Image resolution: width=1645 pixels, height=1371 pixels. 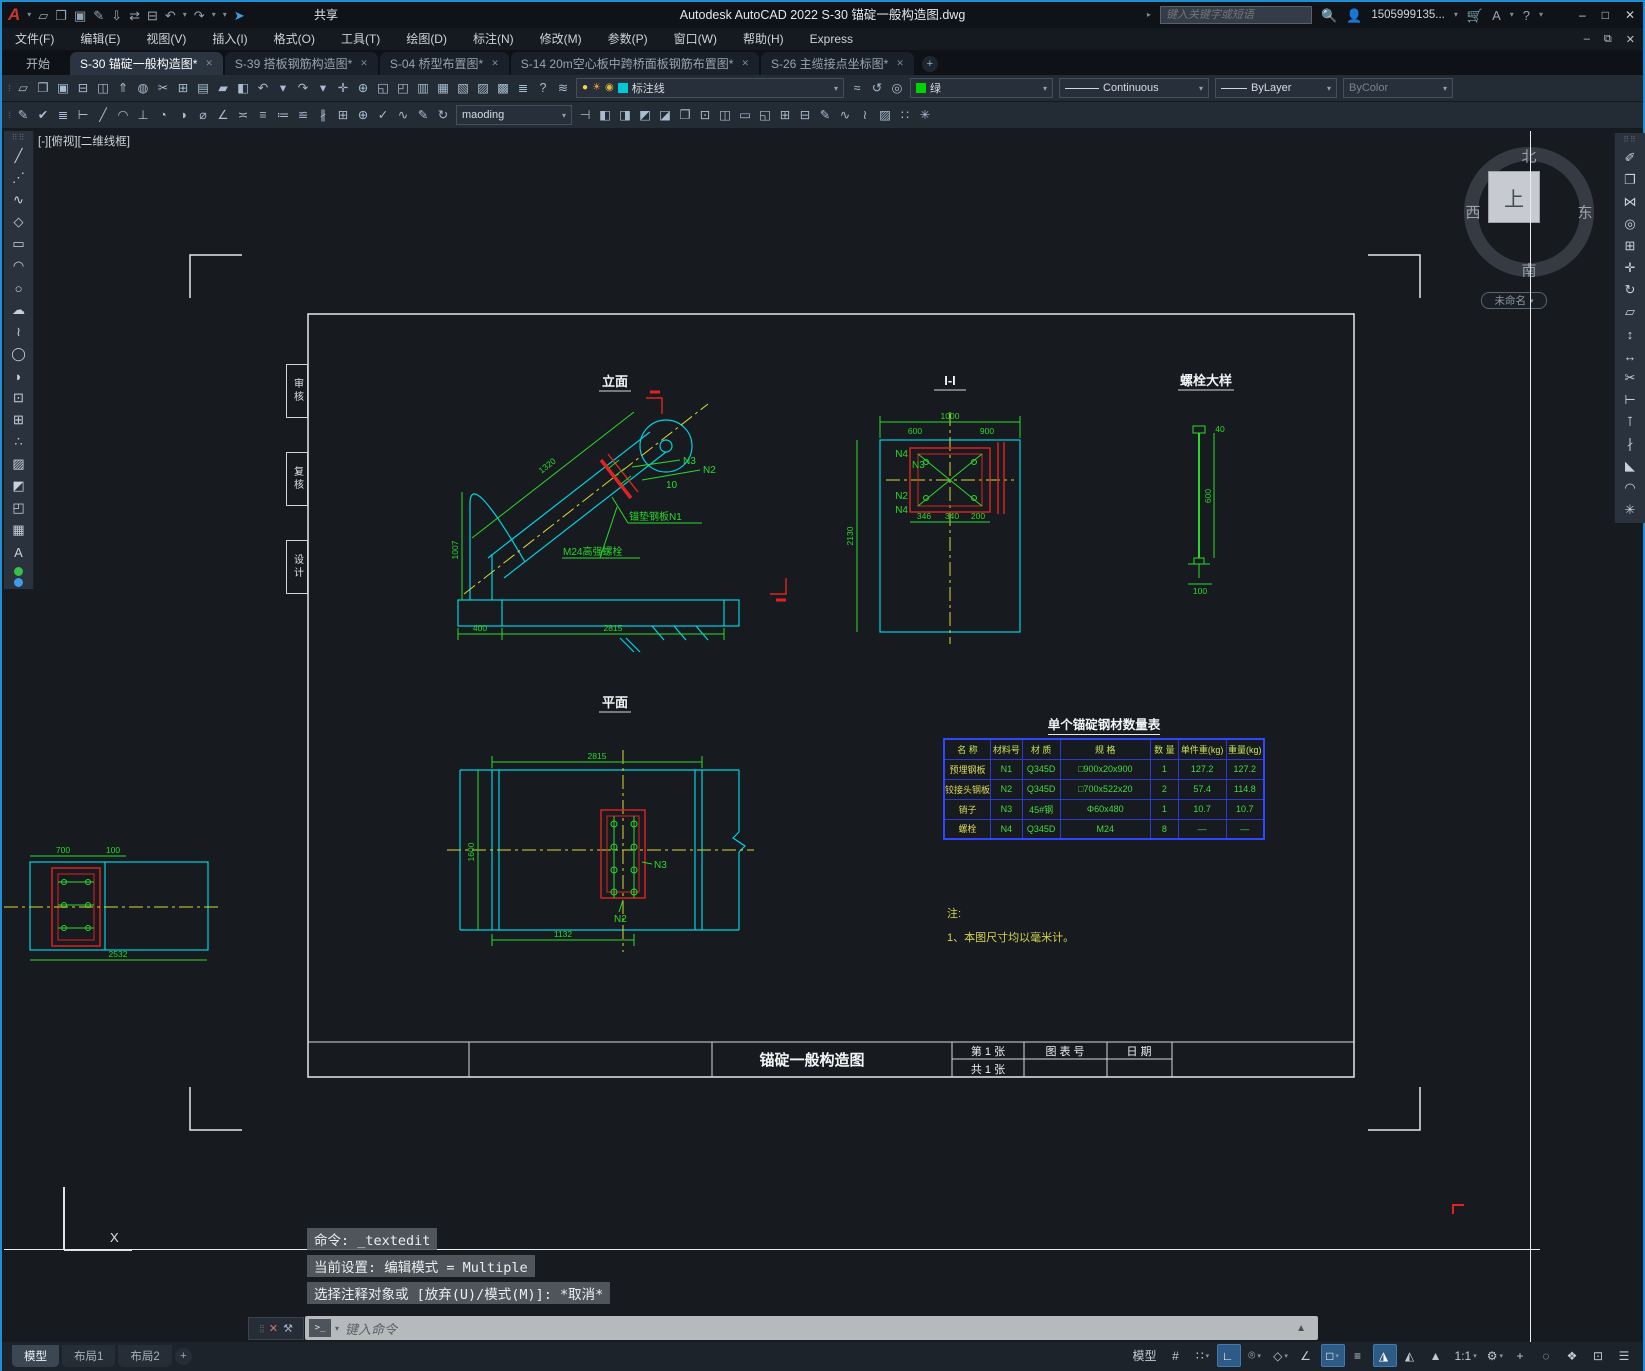 What do you see at coordinates (273, 1328) in the screenshot?
I see `close-icon: ✕` at bounding box center [273, 1328].